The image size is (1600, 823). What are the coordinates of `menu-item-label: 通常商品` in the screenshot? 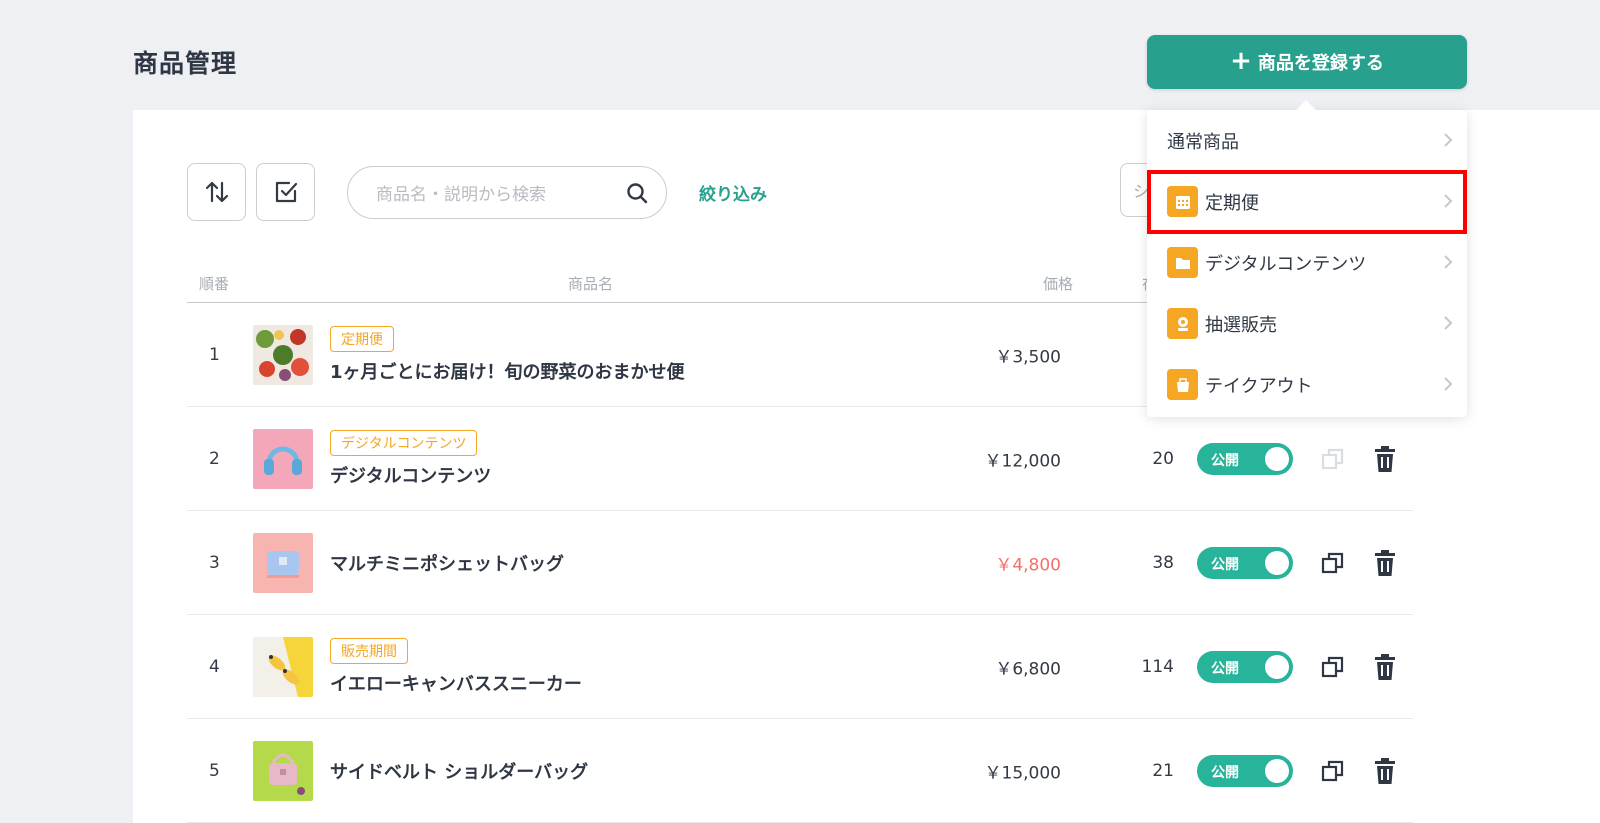 It's located at (1203, 142).